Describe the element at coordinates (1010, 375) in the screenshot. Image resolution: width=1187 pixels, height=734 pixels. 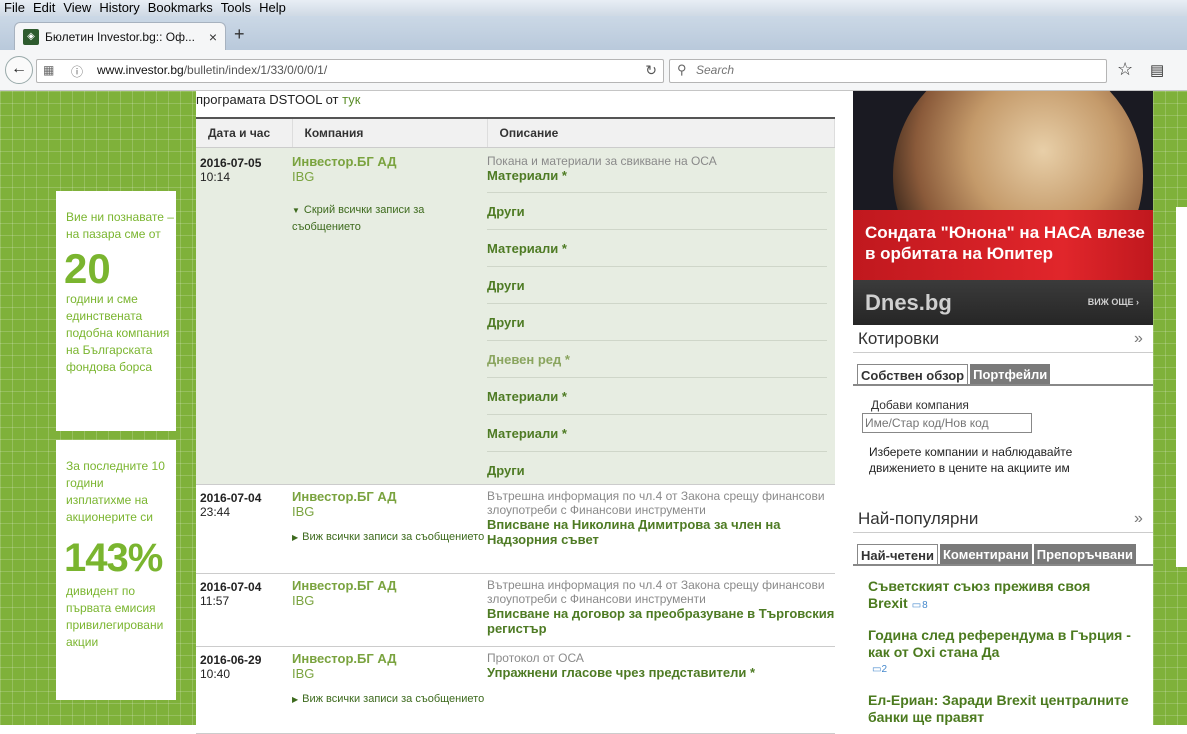
I see `tab-portfolios: Портфейли` at that location.